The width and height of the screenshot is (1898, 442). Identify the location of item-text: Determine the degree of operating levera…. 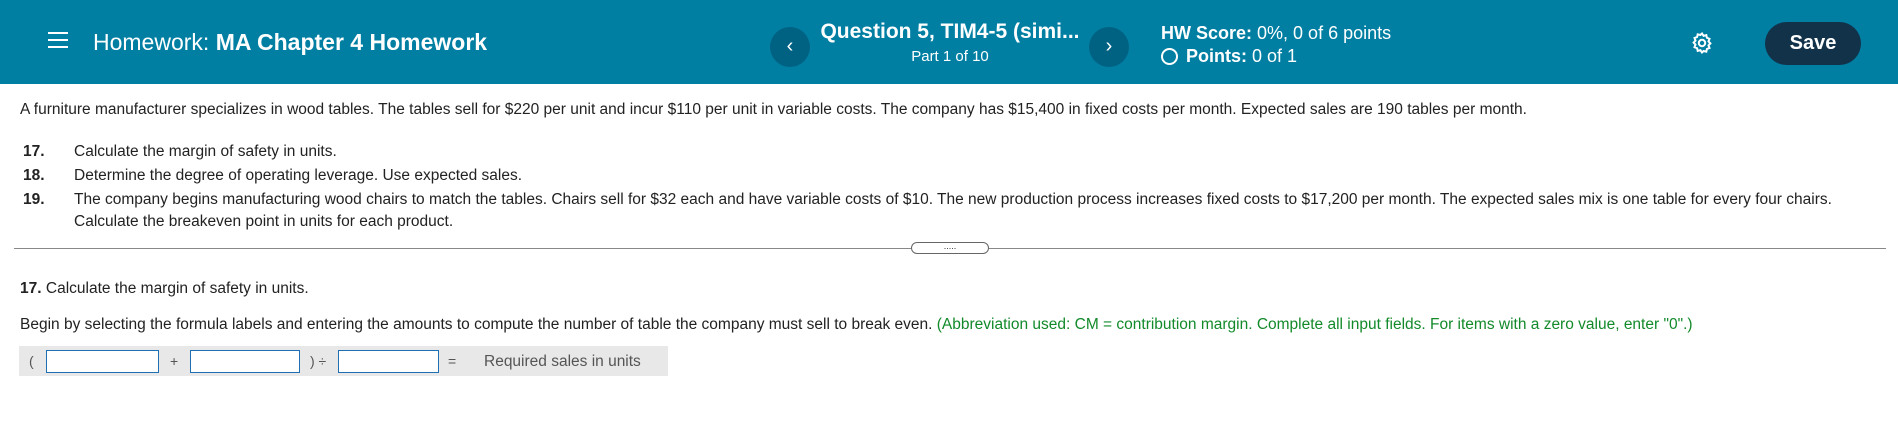
(298, 175).